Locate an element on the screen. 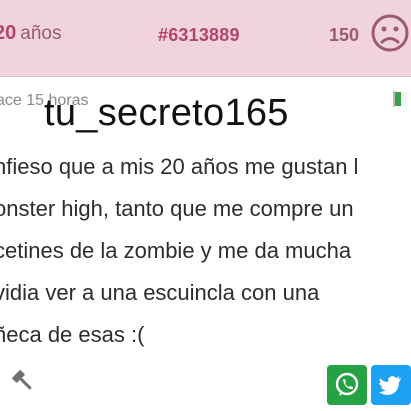 Image resolution: width=411 pixels, height=411 pixels. twitter-icon is located at coordinates (390, 385).